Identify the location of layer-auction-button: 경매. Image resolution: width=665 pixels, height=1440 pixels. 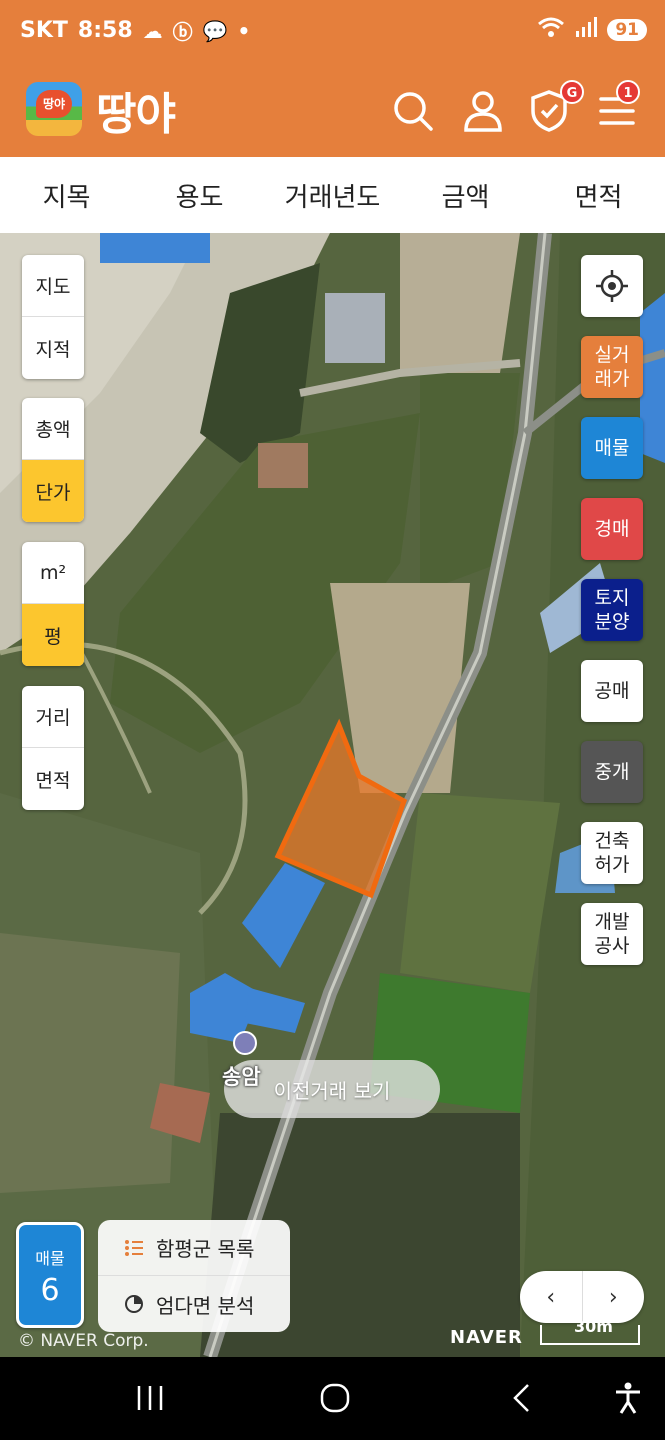
(612, 529).